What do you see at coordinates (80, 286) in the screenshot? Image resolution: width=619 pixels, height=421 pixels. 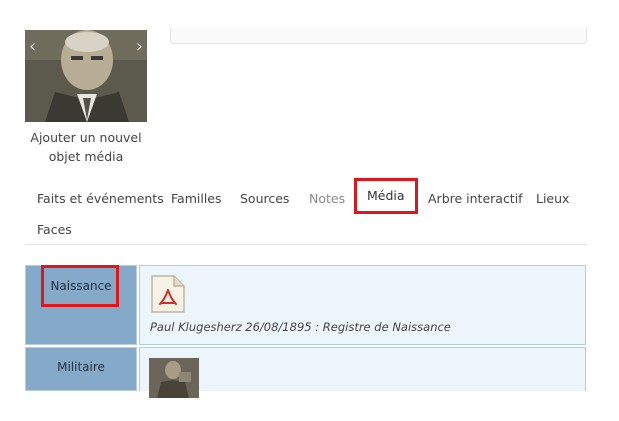 I see `label-highlight-box` at bounding box center [80, 286].